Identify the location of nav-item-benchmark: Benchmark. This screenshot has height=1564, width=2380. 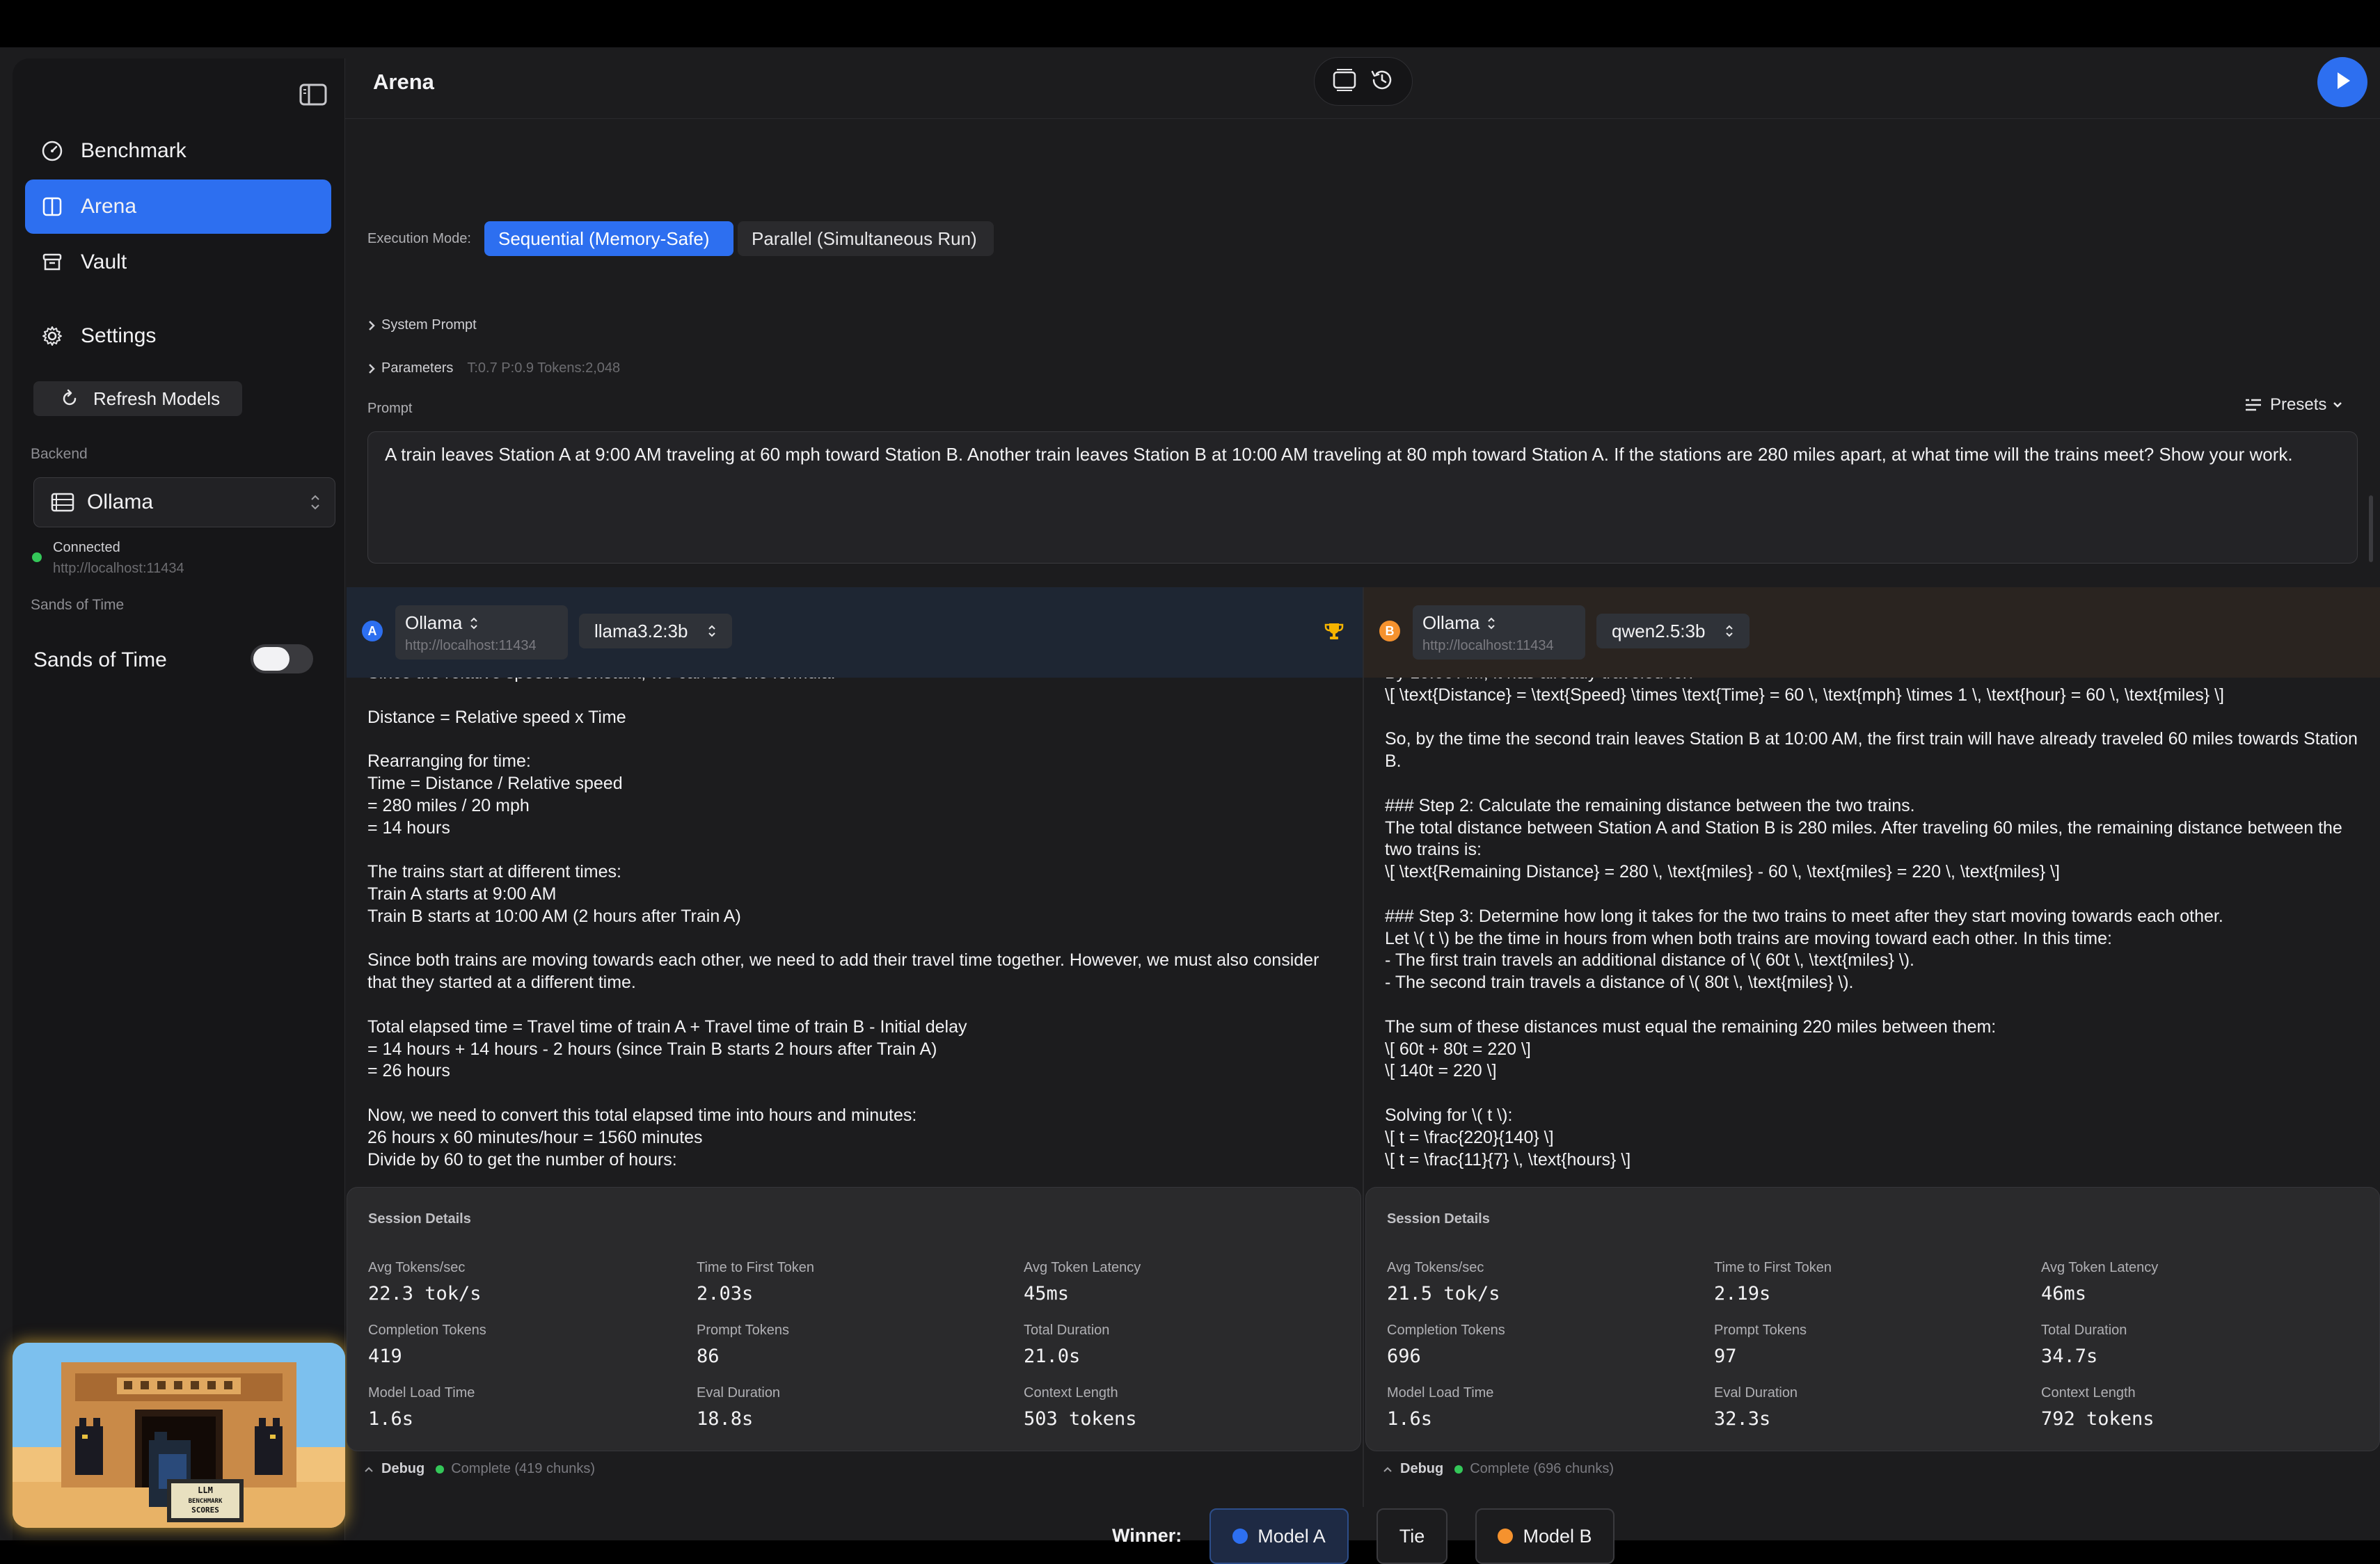
(178, 151).